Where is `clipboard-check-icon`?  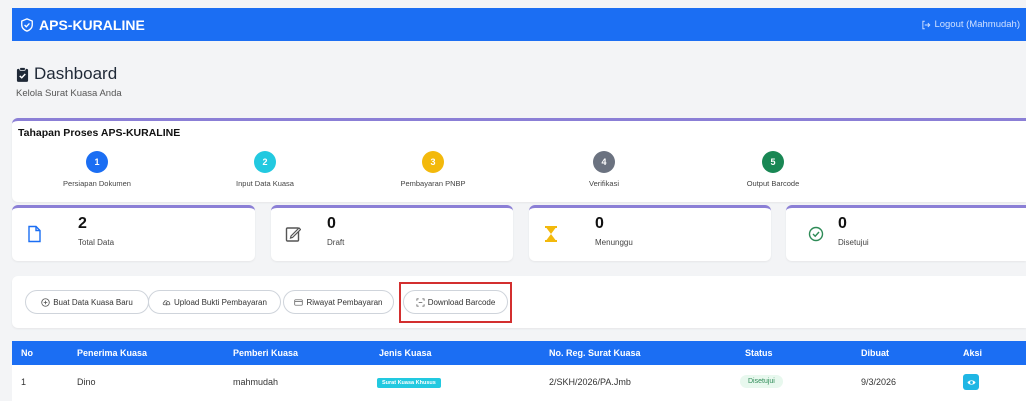
clipboard-check-icon is located at coordinates (22, 74).